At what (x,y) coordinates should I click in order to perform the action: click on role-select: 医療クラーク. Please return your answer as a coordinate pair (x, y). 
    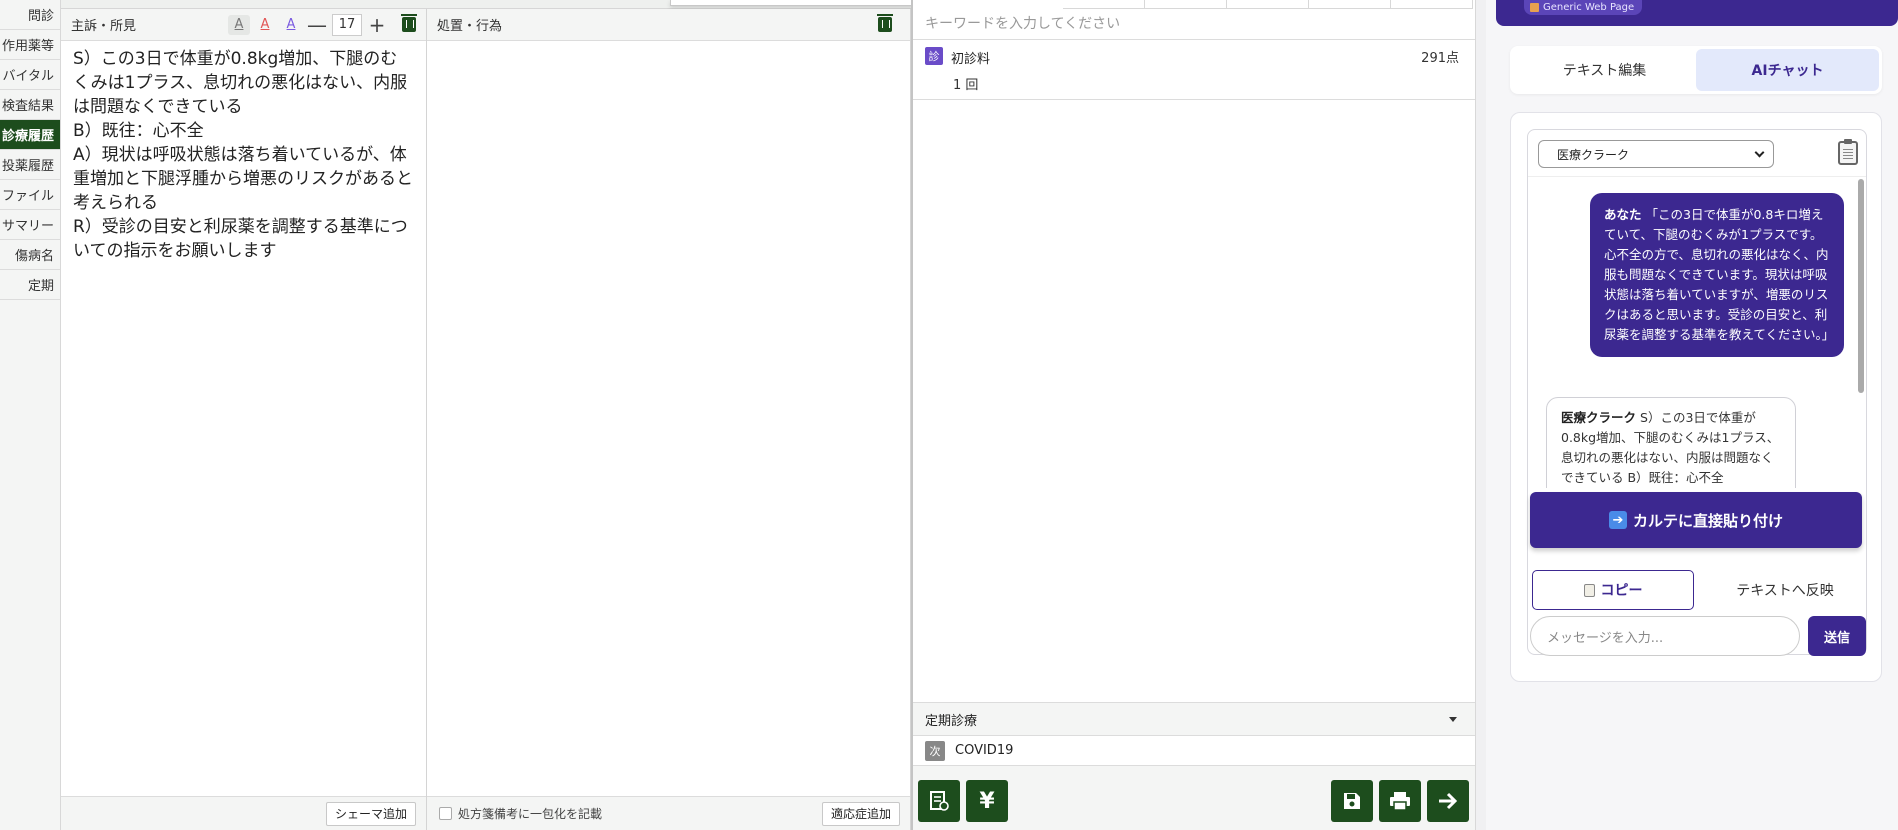
    Looking at the image, I should click on (1656, 154).